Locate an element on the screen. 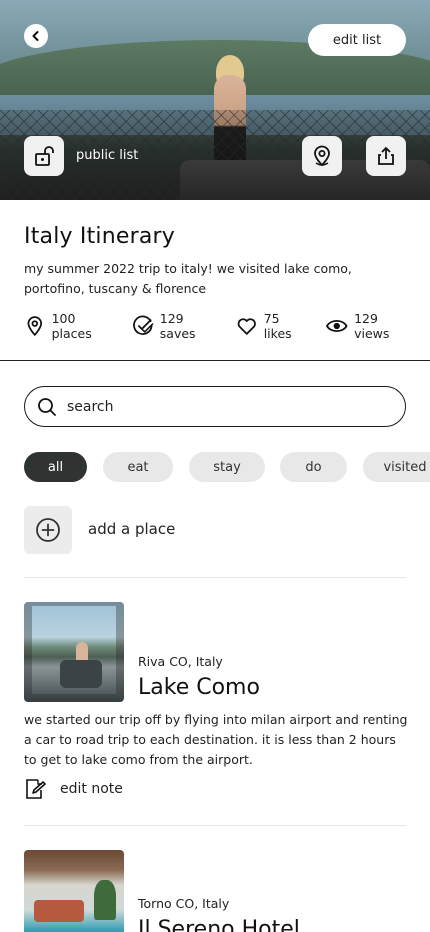  list-stats: 100 places 129 saves 75 likes 129 views is located at coordinates (227, 326).